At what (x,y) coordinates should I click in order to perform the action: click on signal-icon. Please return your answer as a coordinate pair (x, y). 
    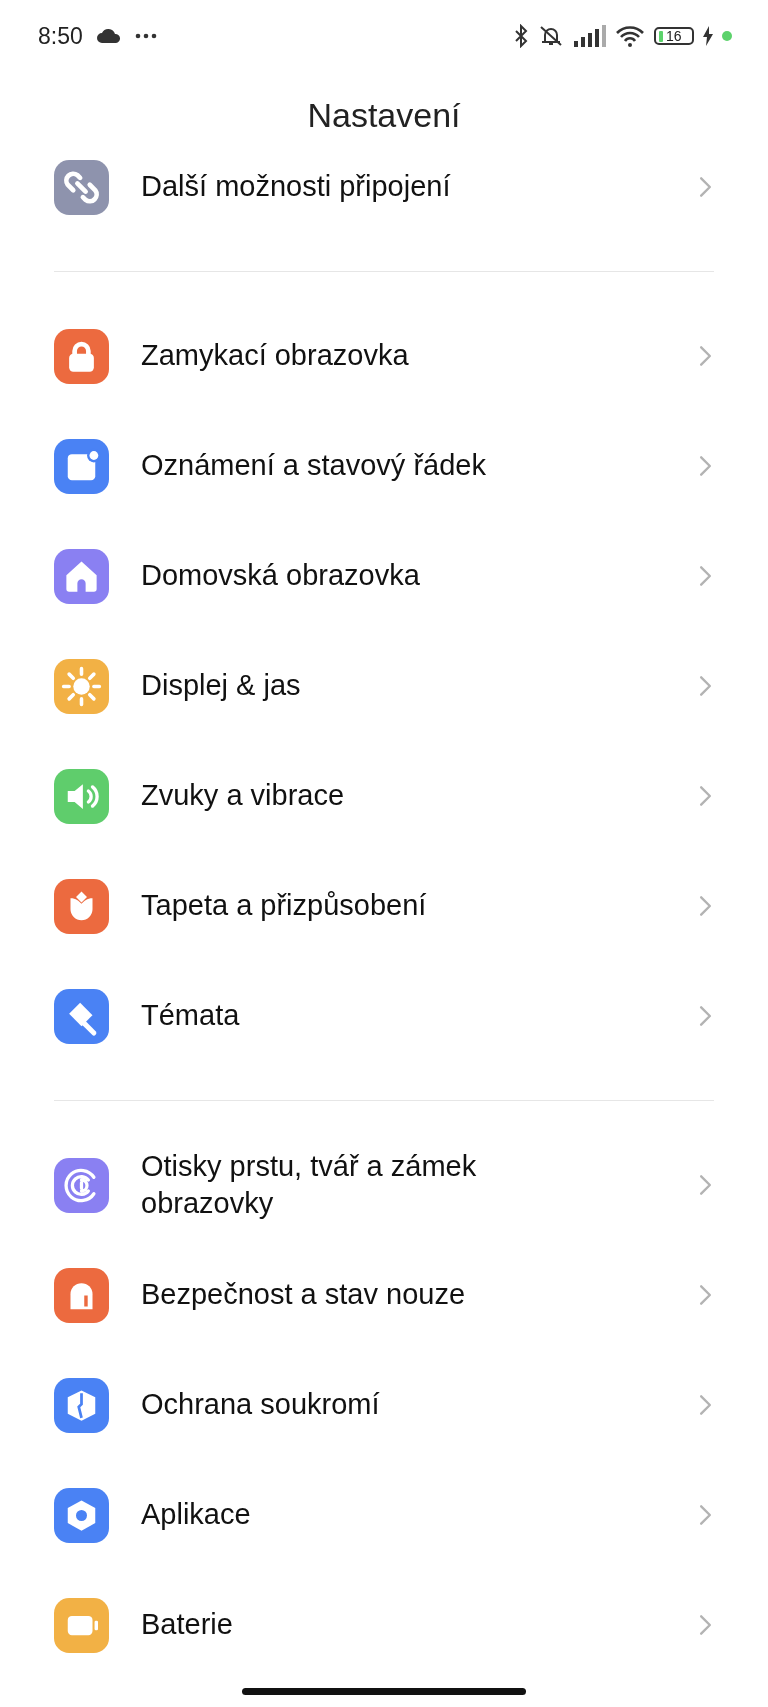
    Looking at the image, I should click on (590, 36).